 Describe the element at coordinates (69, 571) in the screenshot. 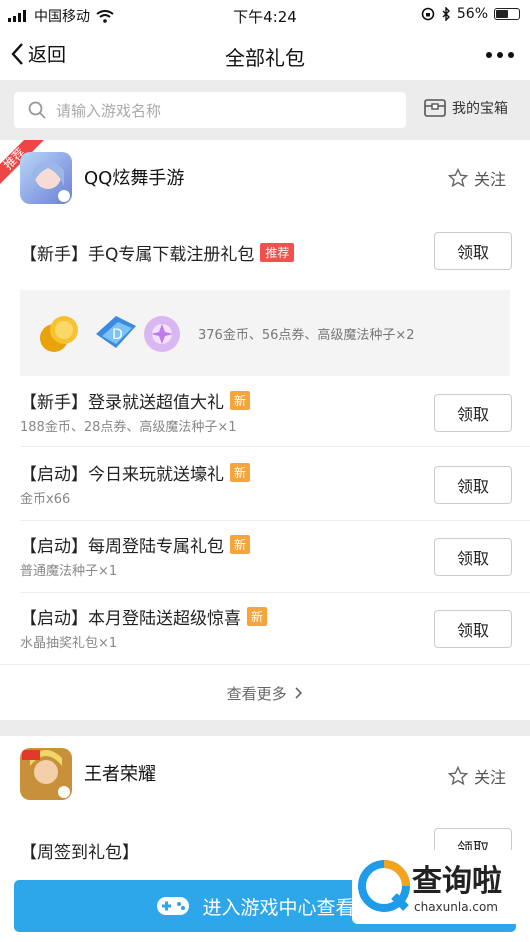

I see `gift-subtitle: 普通魔法种子×1` at that location.